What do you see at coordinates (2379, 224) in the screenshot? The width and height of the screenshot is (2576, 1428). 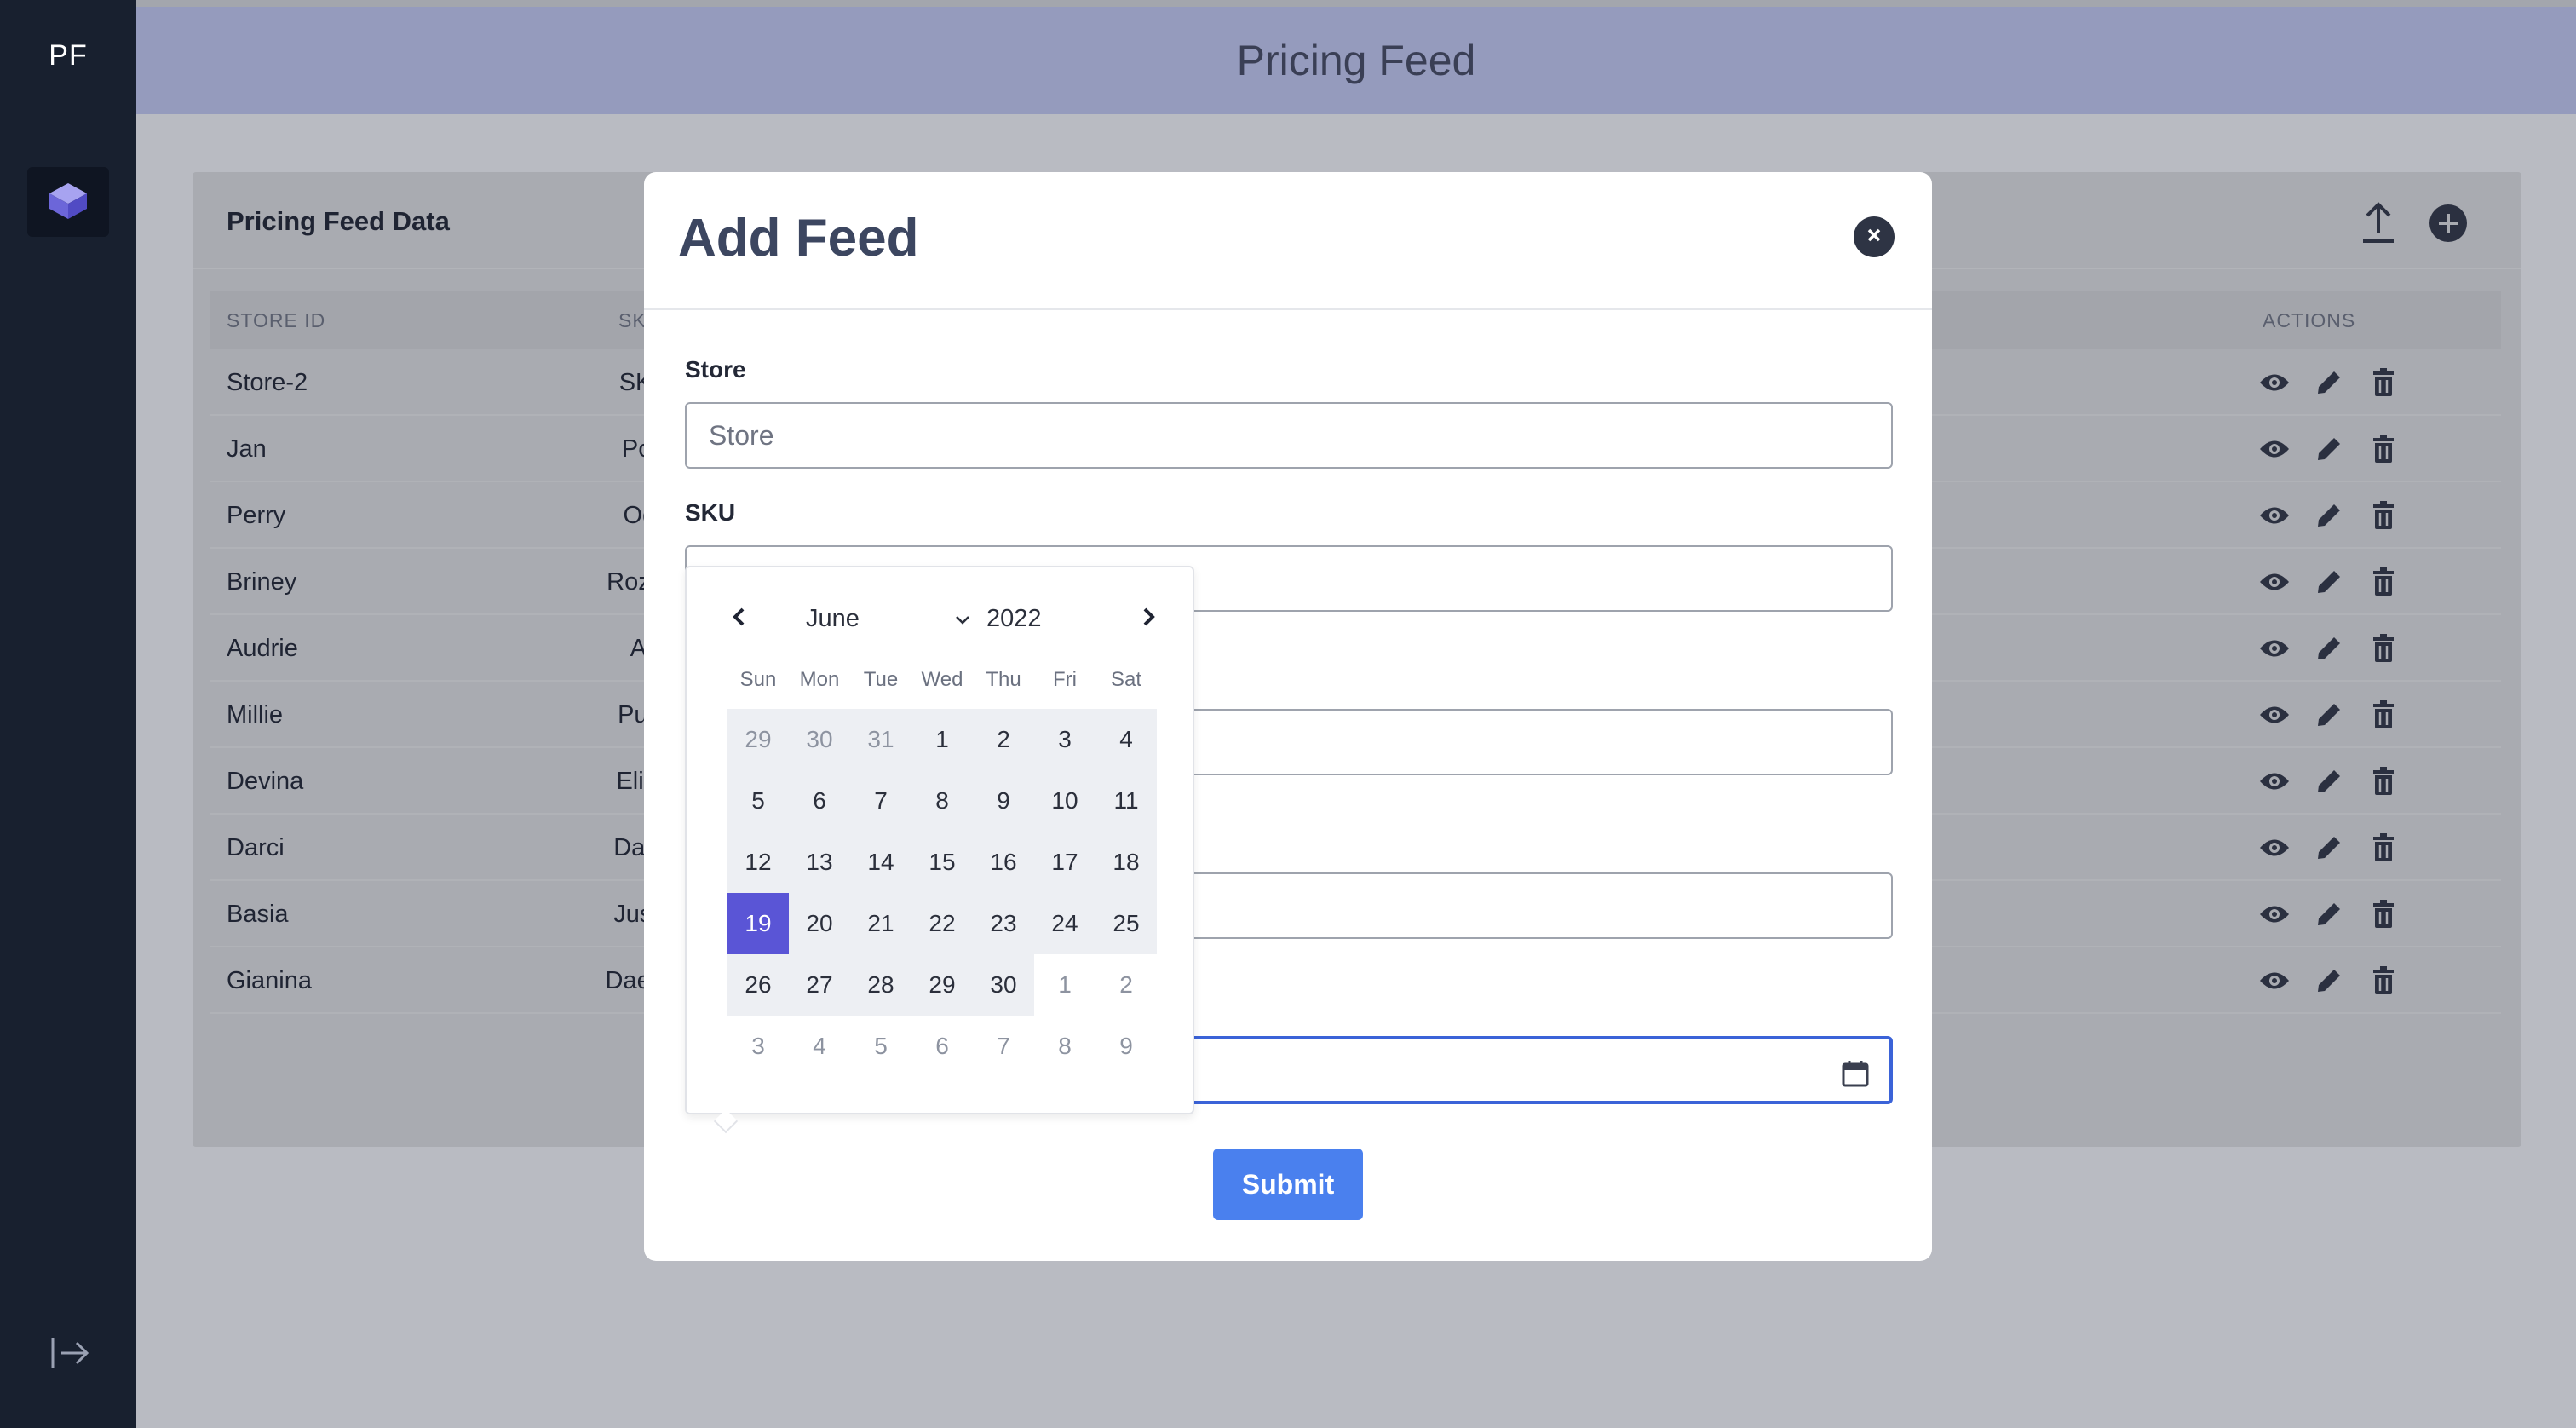 I see `upload-button` at bounding box center [2379, 224].